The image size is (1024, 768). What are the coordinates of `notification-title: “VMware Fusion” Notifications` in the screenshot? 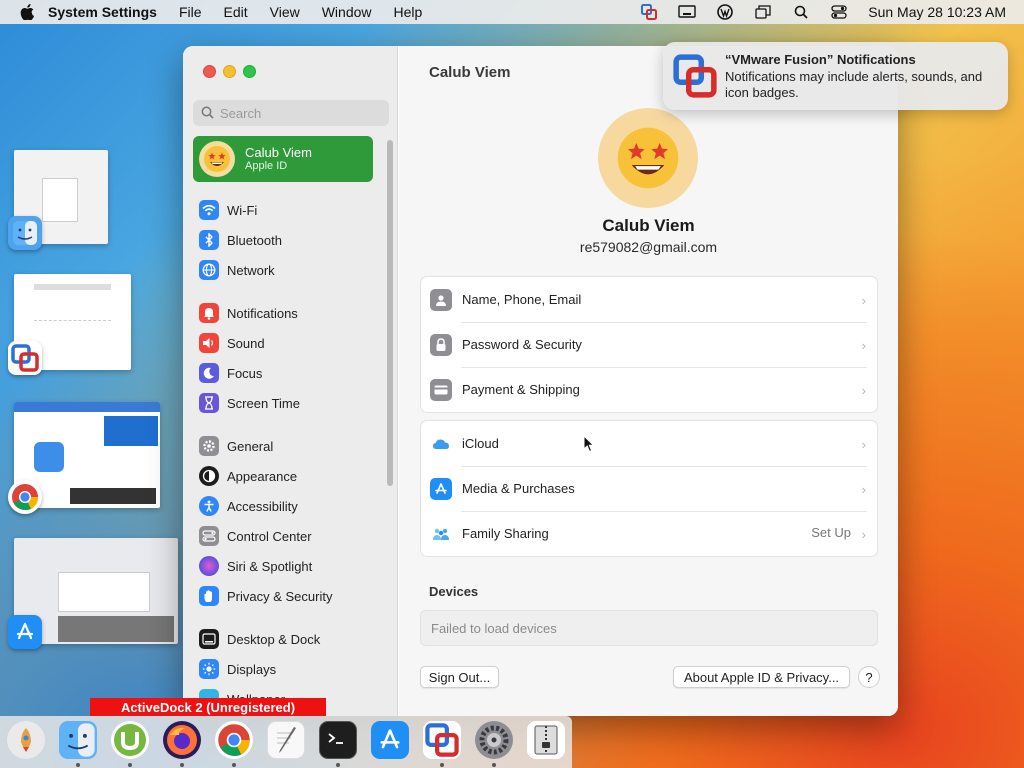 It's located at (820, 59).